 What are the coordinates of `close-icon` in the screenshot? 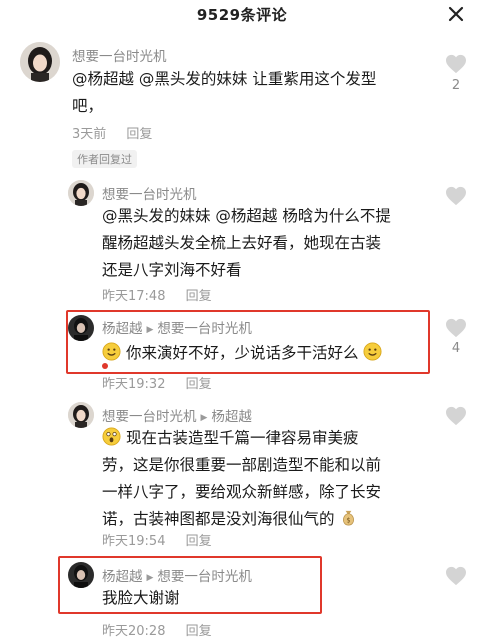 It's located at (456, 14).